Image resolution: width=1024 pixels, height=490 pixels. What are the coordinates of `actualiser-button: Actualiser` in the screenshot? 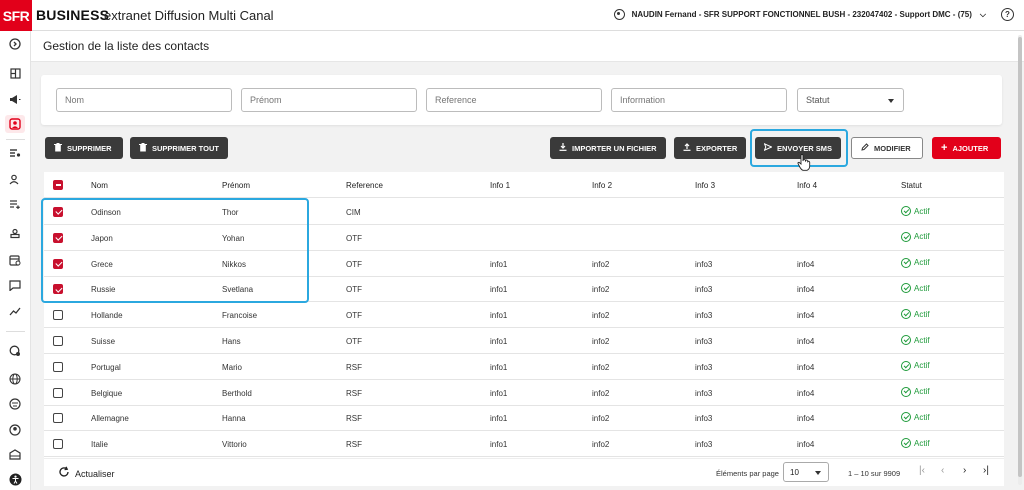 It's located at (86, 473).